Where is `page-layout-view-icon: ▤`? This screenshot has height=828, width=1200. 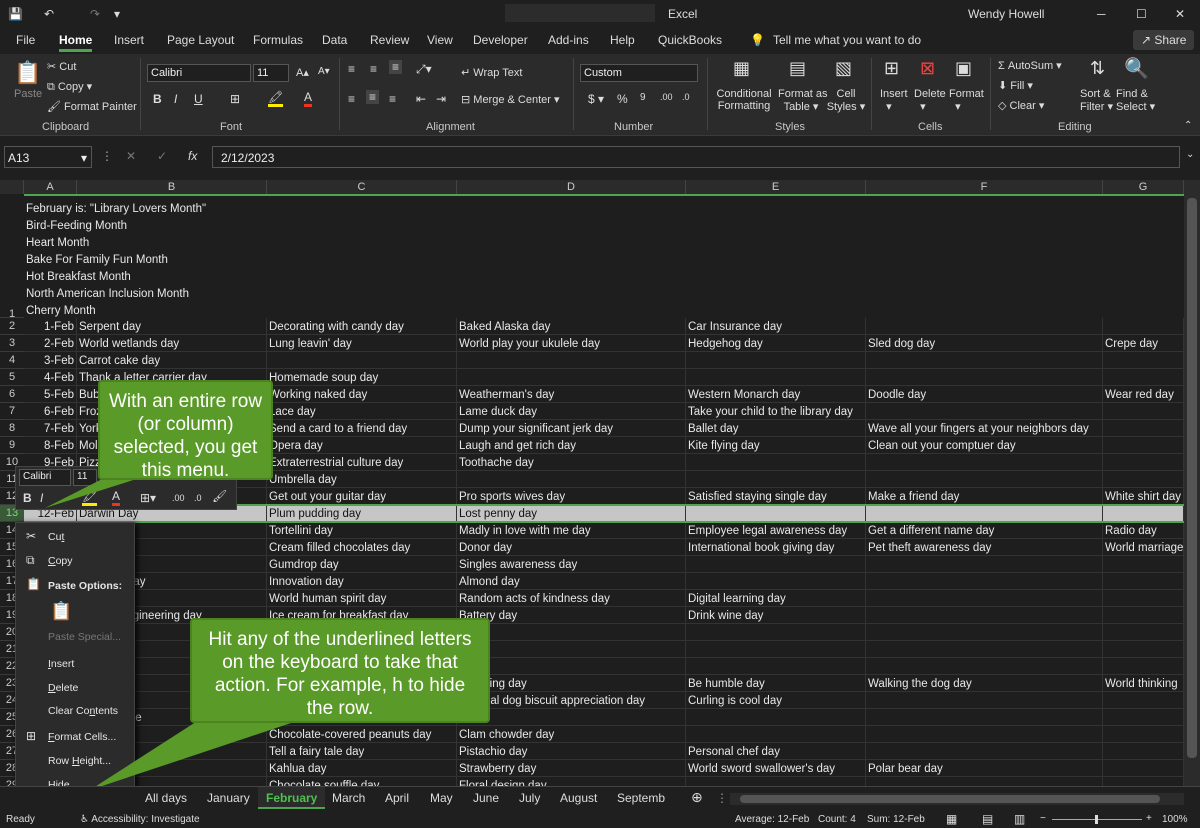 page-layout-view-icon: ▤ is located at coordinates (987, 819).